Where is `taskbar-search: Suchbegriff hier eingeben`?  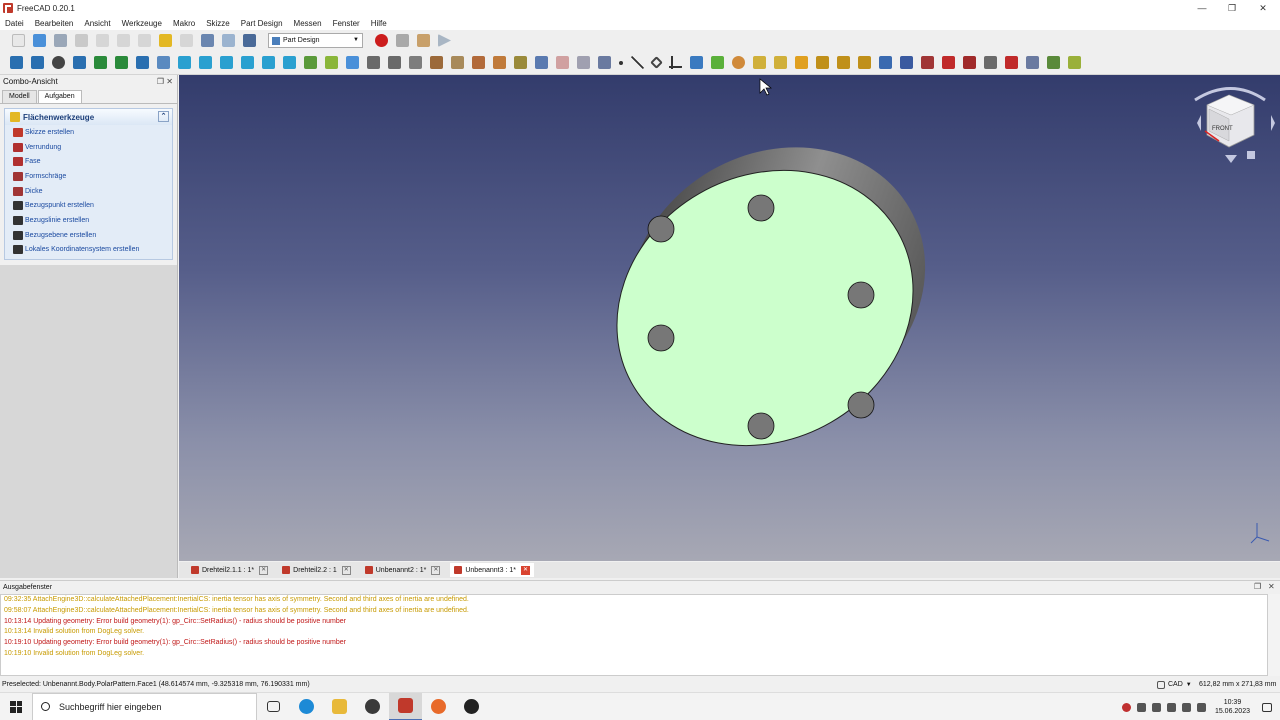 taskbar-search: Suchbegriff hier eingeben is located at coordinates (144, 706).